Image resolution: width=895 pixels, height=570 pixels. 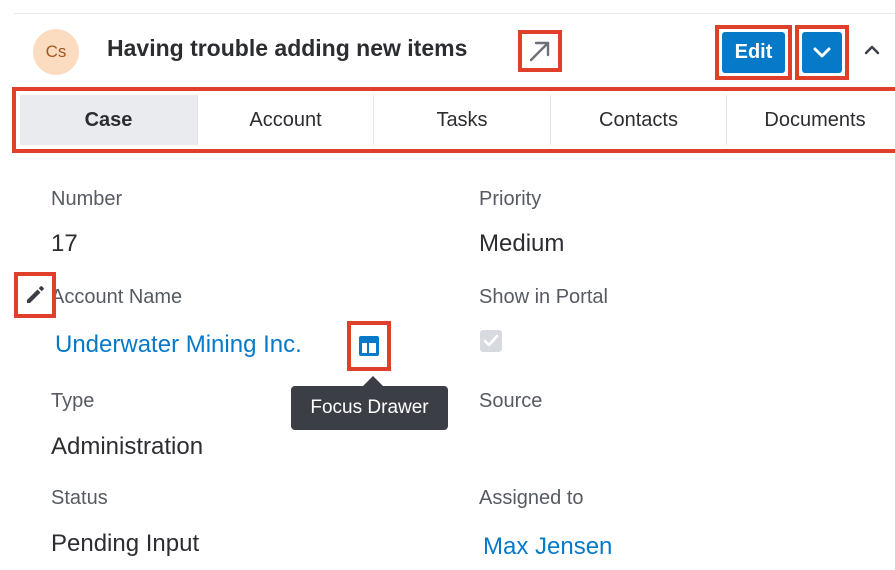 I want to click on status-label: Status, so click(x=79, y=498).